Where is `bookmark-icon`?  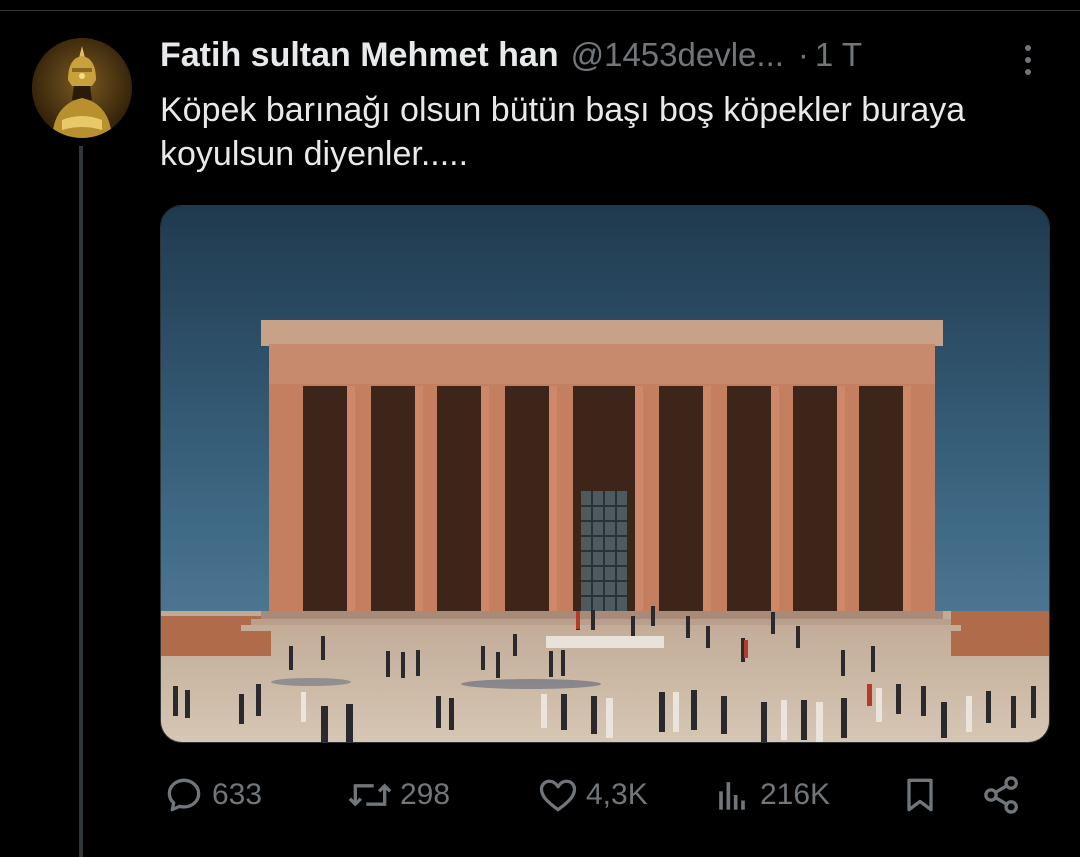
bookmark-icon is located at coordinates (920, 795).